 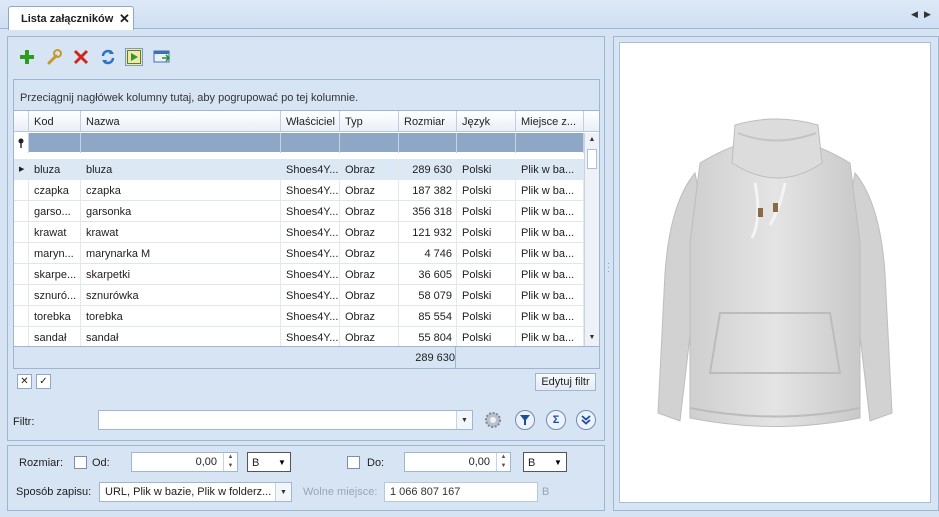 I want to click on cell-nazwa: czapka, so click(x=181, y=190).